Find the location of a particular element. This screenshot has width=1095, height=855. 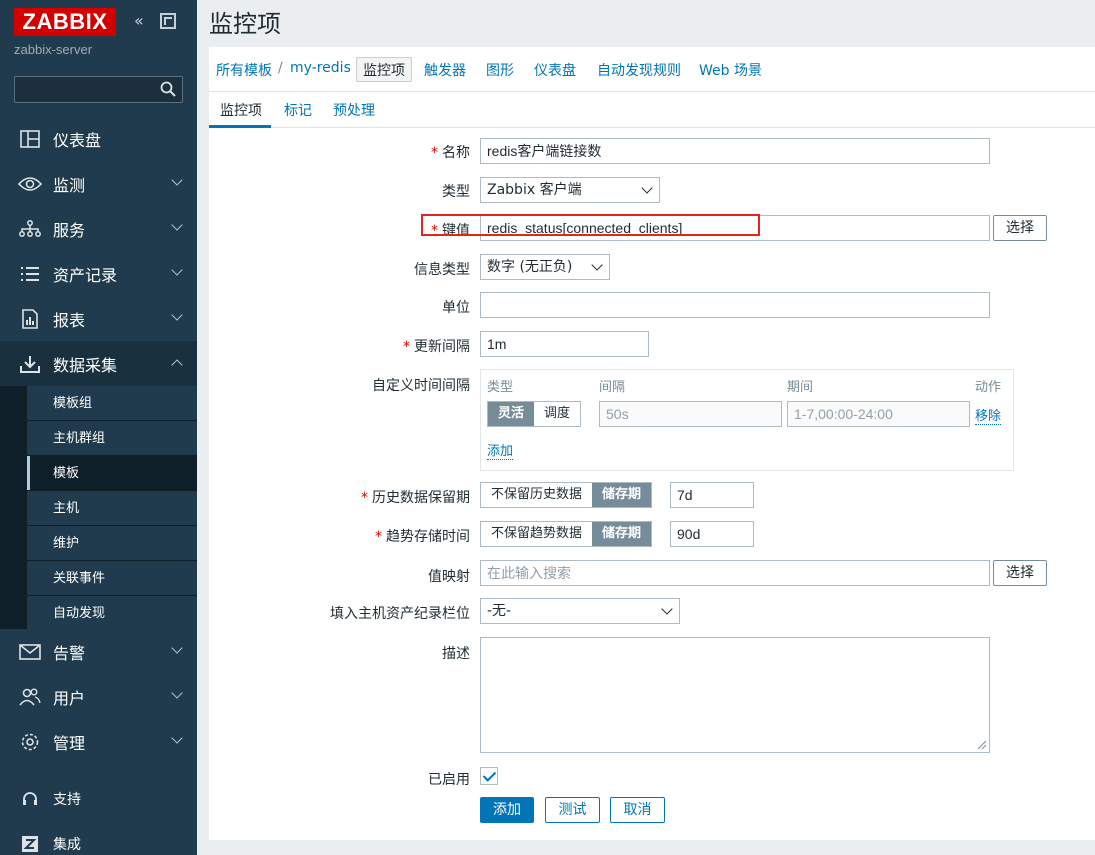

server-name: zabbix-server is located at coordinates (53, 49).